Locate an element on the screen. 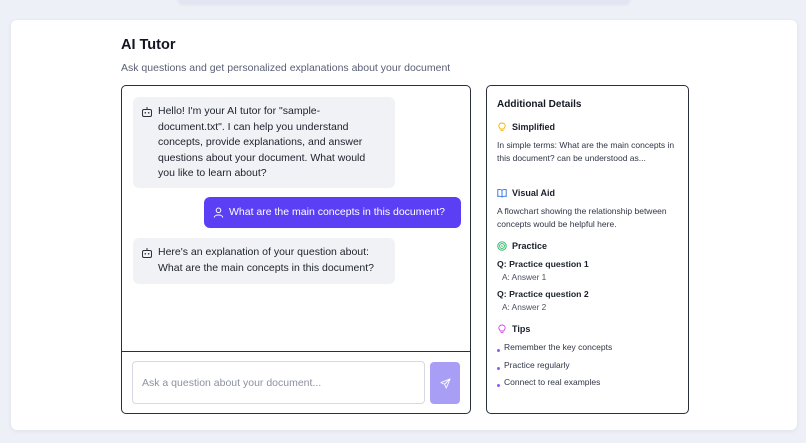 The width and height of the screenshot is (806, 443). visual-aid-heading: Visual Aid is located at coordinates (526, 193).